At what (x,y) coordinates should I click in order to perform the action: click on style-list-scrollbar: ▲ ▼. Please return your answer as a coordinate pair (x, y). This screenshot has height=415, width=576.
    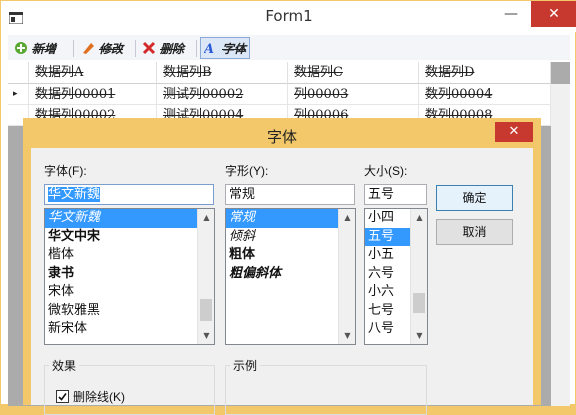
    Looking at the image, I should click on (346, 276).